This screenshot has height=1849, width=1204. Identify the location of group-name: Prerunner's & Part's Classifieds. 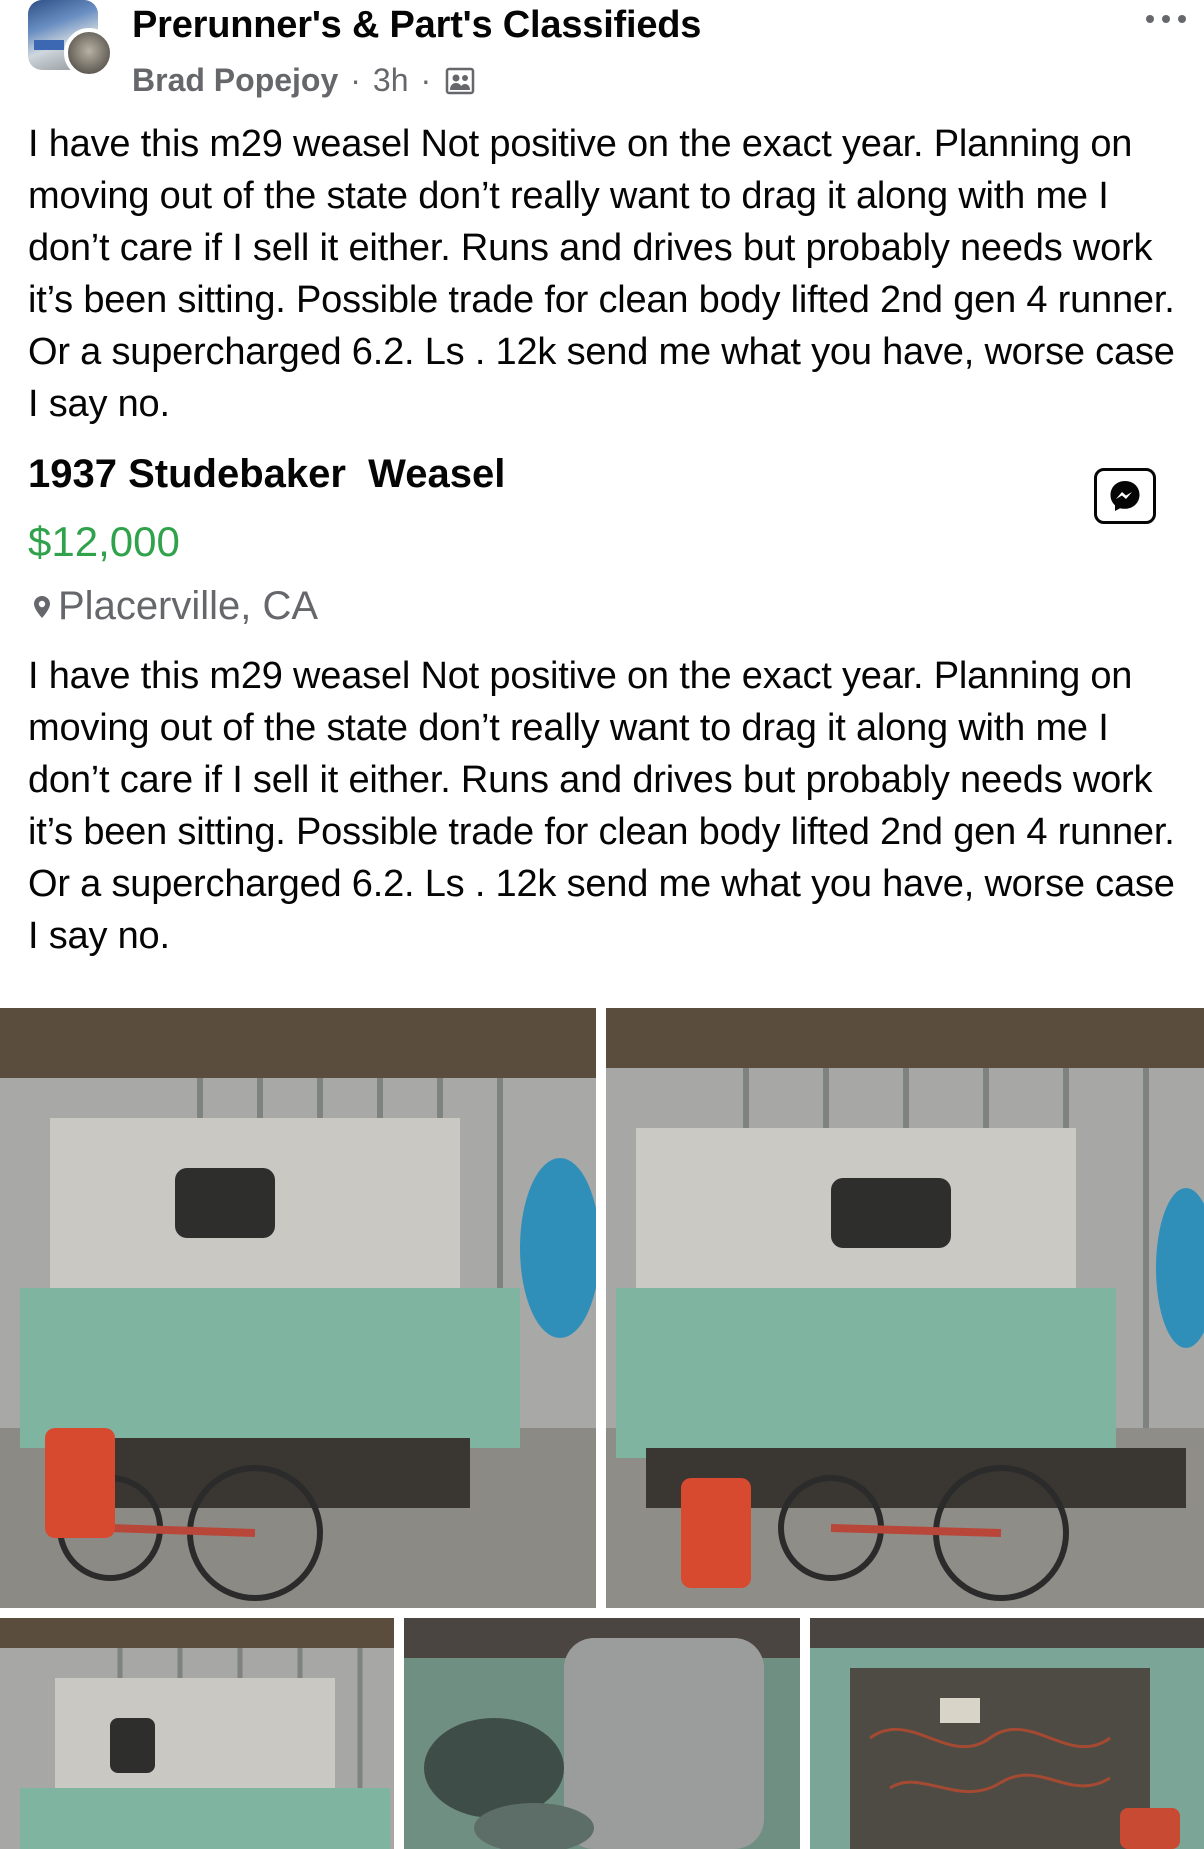
(416, 25).